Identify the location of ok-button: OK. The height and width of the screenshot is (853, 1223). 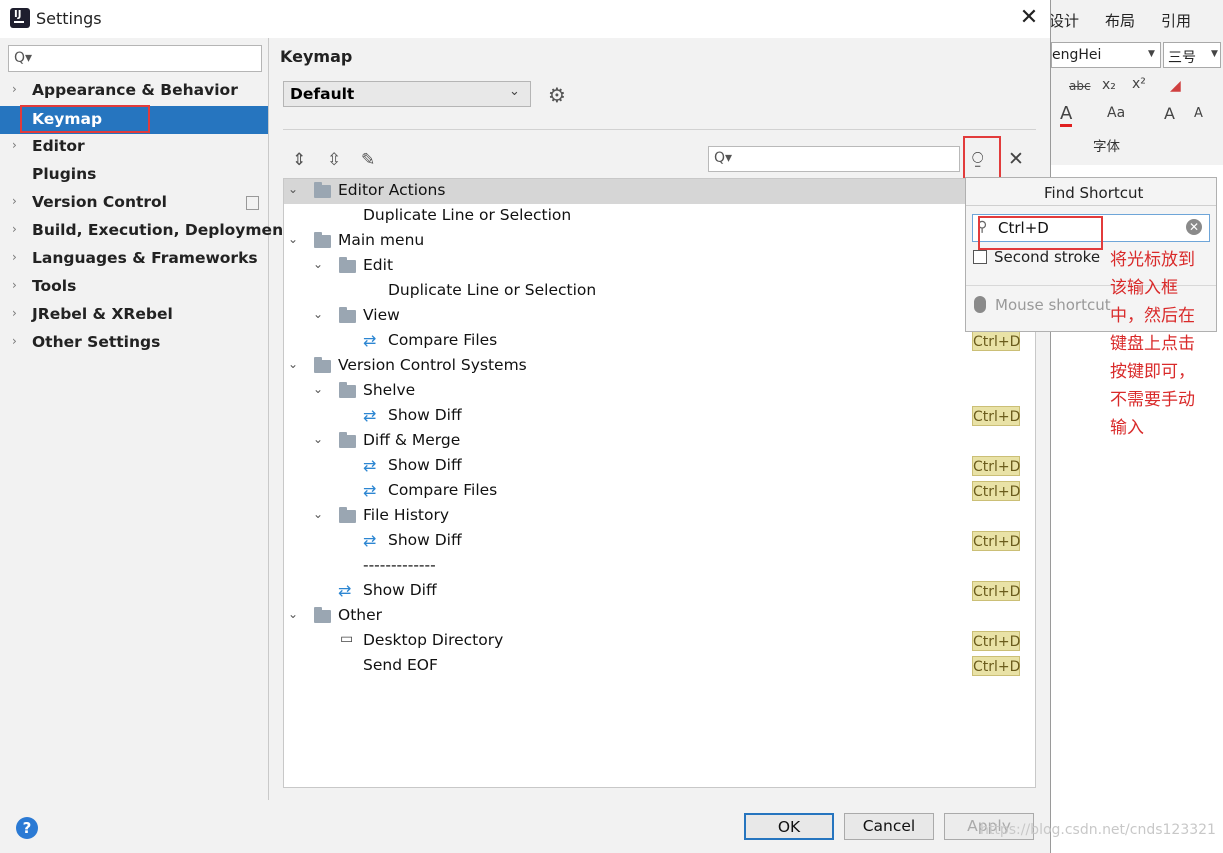
(789, 826).